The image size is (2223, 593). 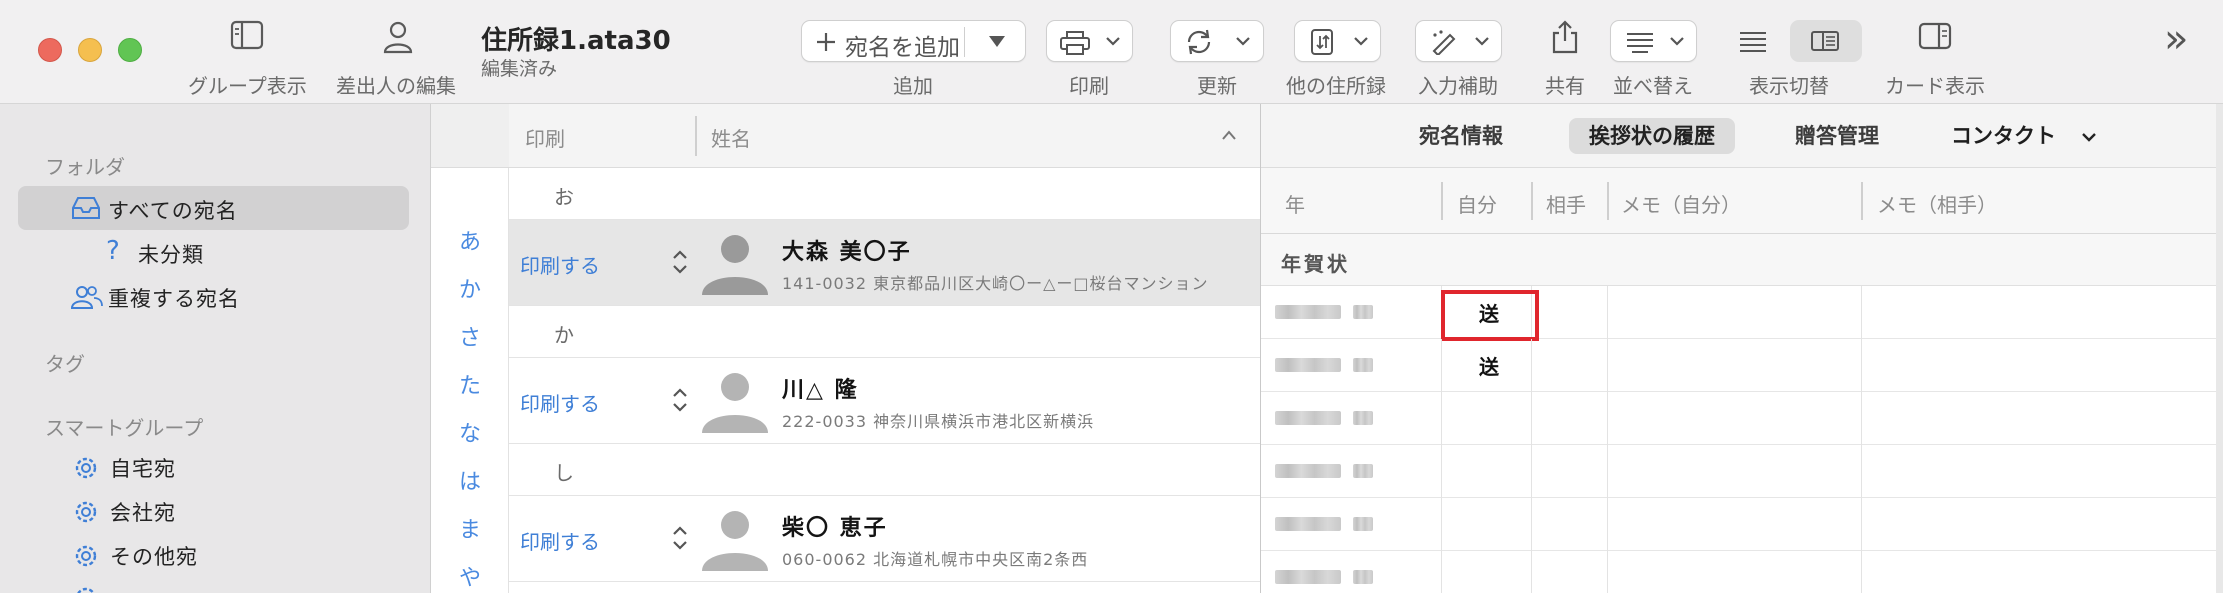 I want to click on sidebar-item-label: すべての宛名, so click(x=173, y=211).